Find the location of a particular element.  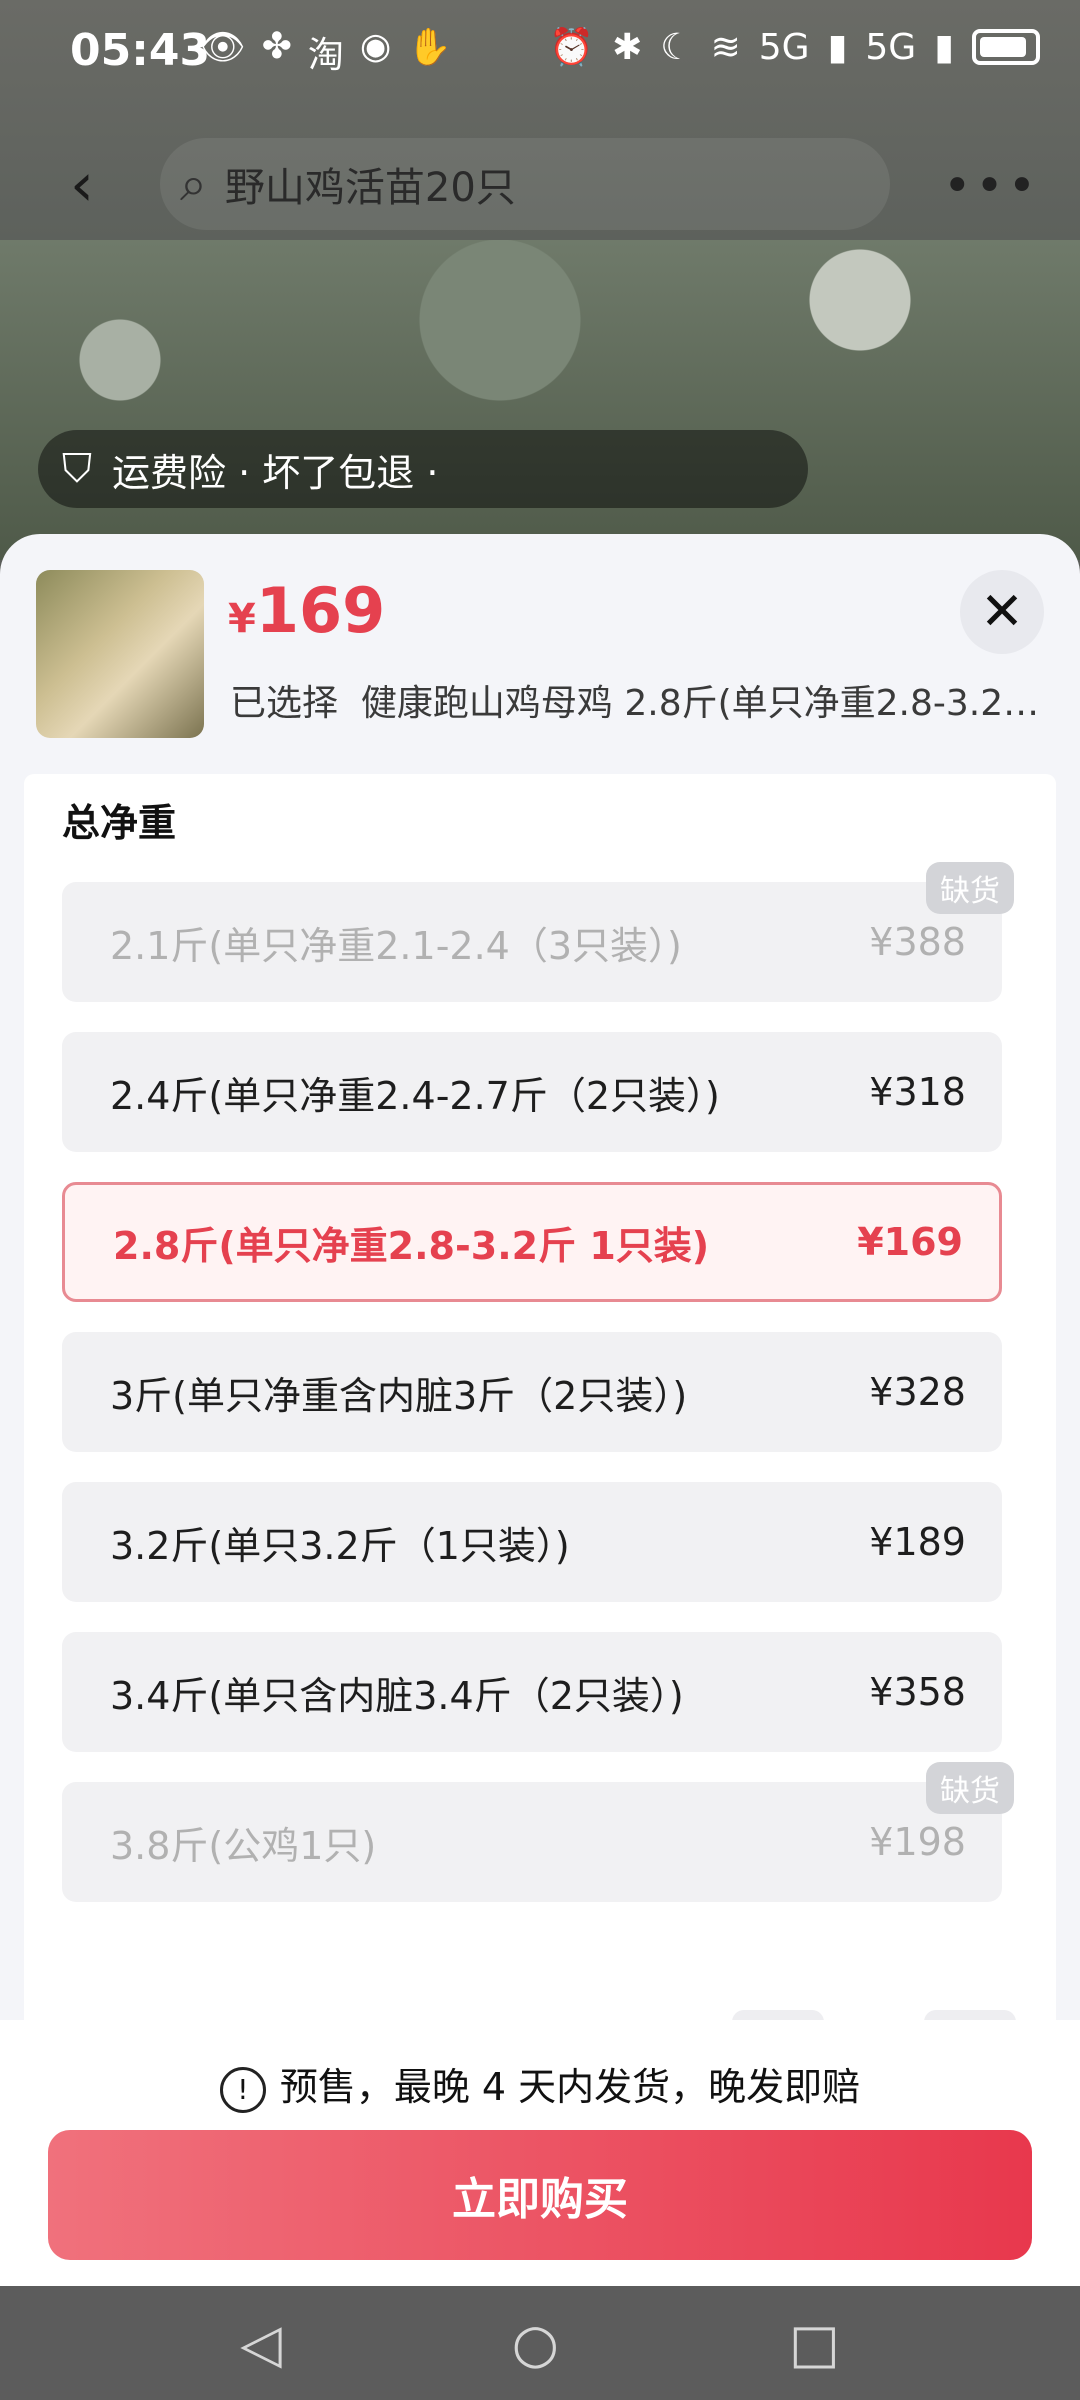

price-currency: ¥ is located at coordinates (242, 619).